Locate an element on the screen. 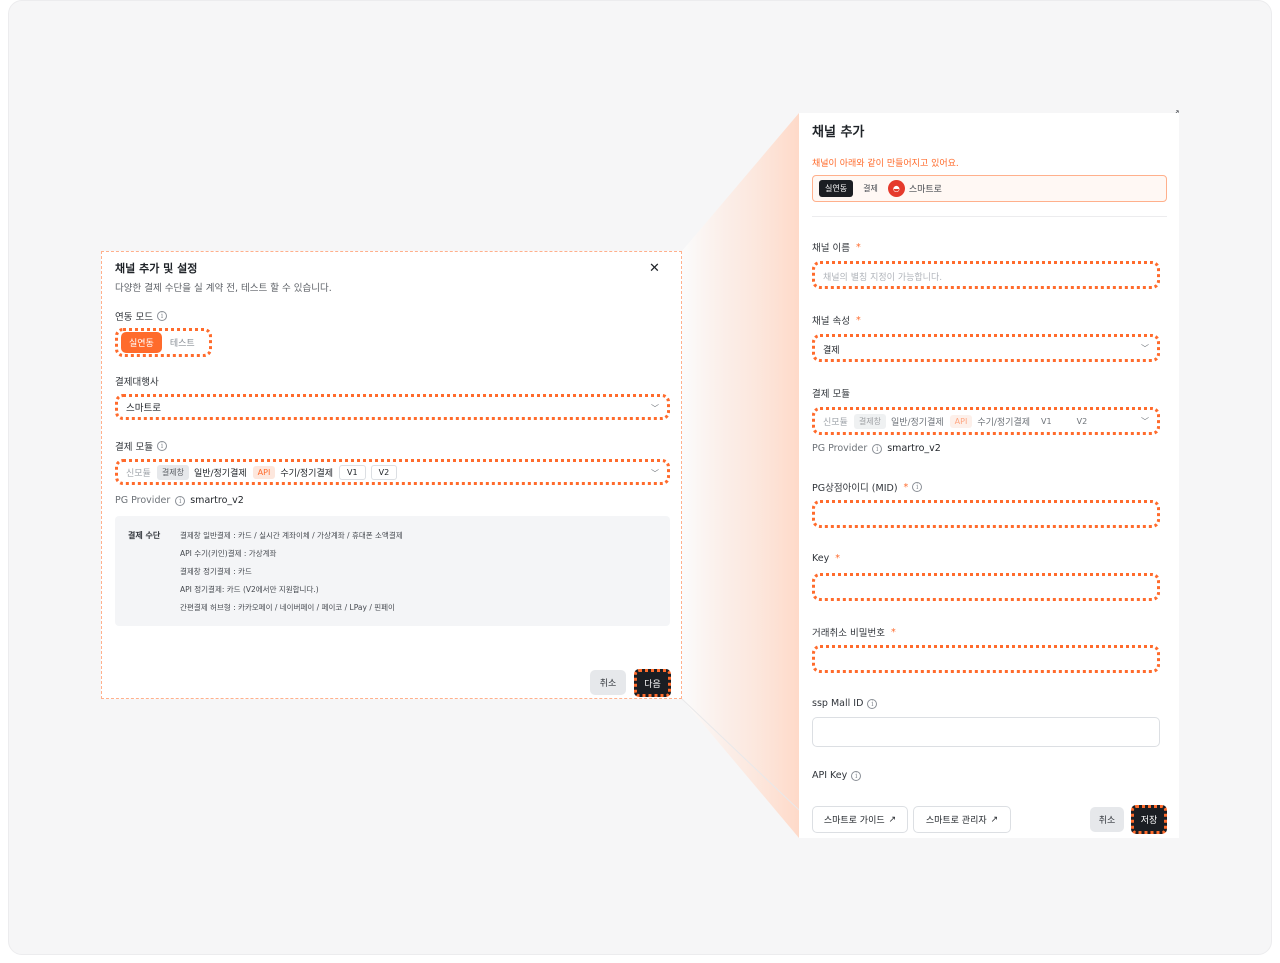 The width and height of the screenshot is (1280, 963). channel-name-input: 채널의 별칭 지정이 가능합니다. is located at coordinates (986, 275).